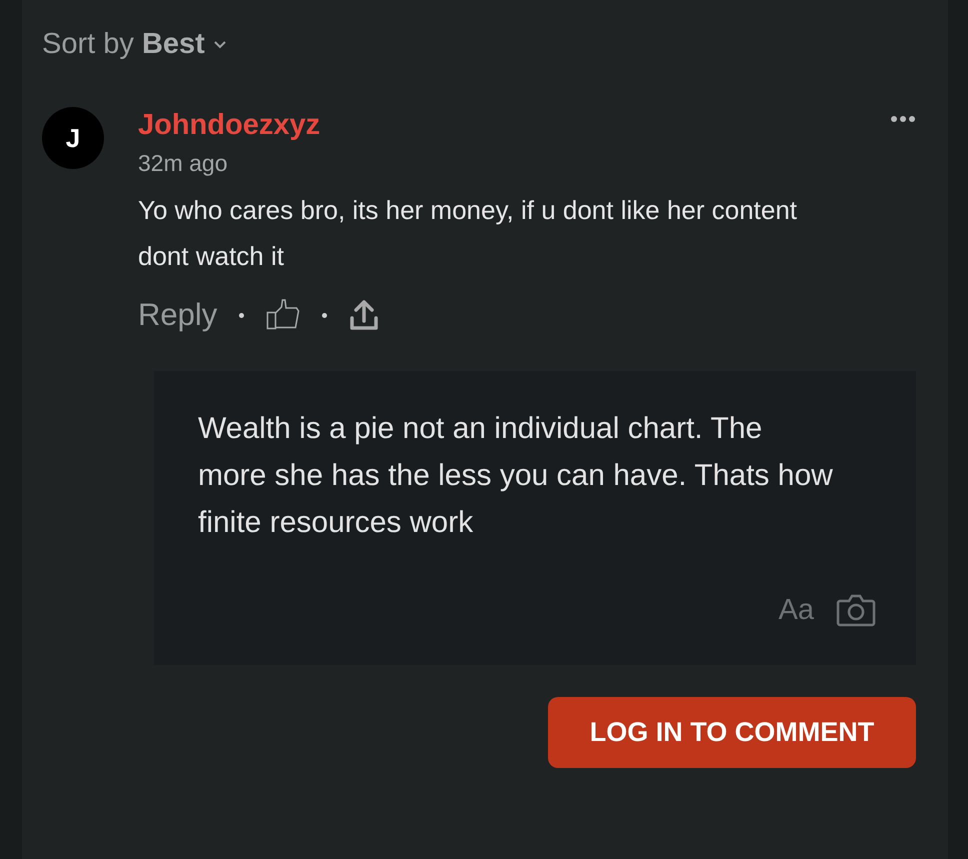  I want to click on user-avatar: J, so click(73, 138).